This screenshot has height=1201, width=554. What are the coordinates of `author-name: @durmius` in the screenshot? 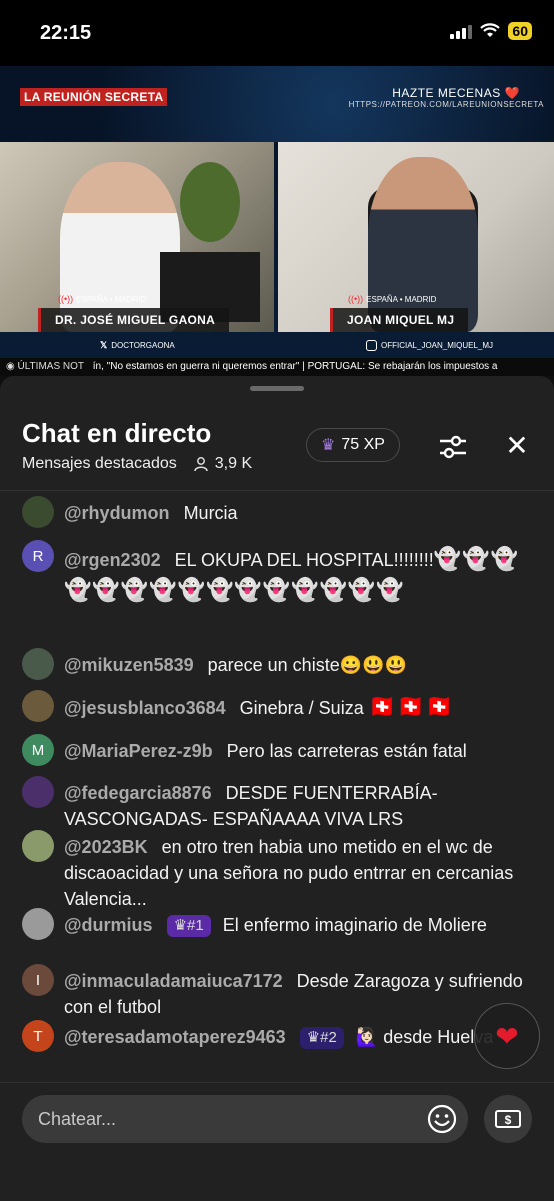 It's located at (108, 925).